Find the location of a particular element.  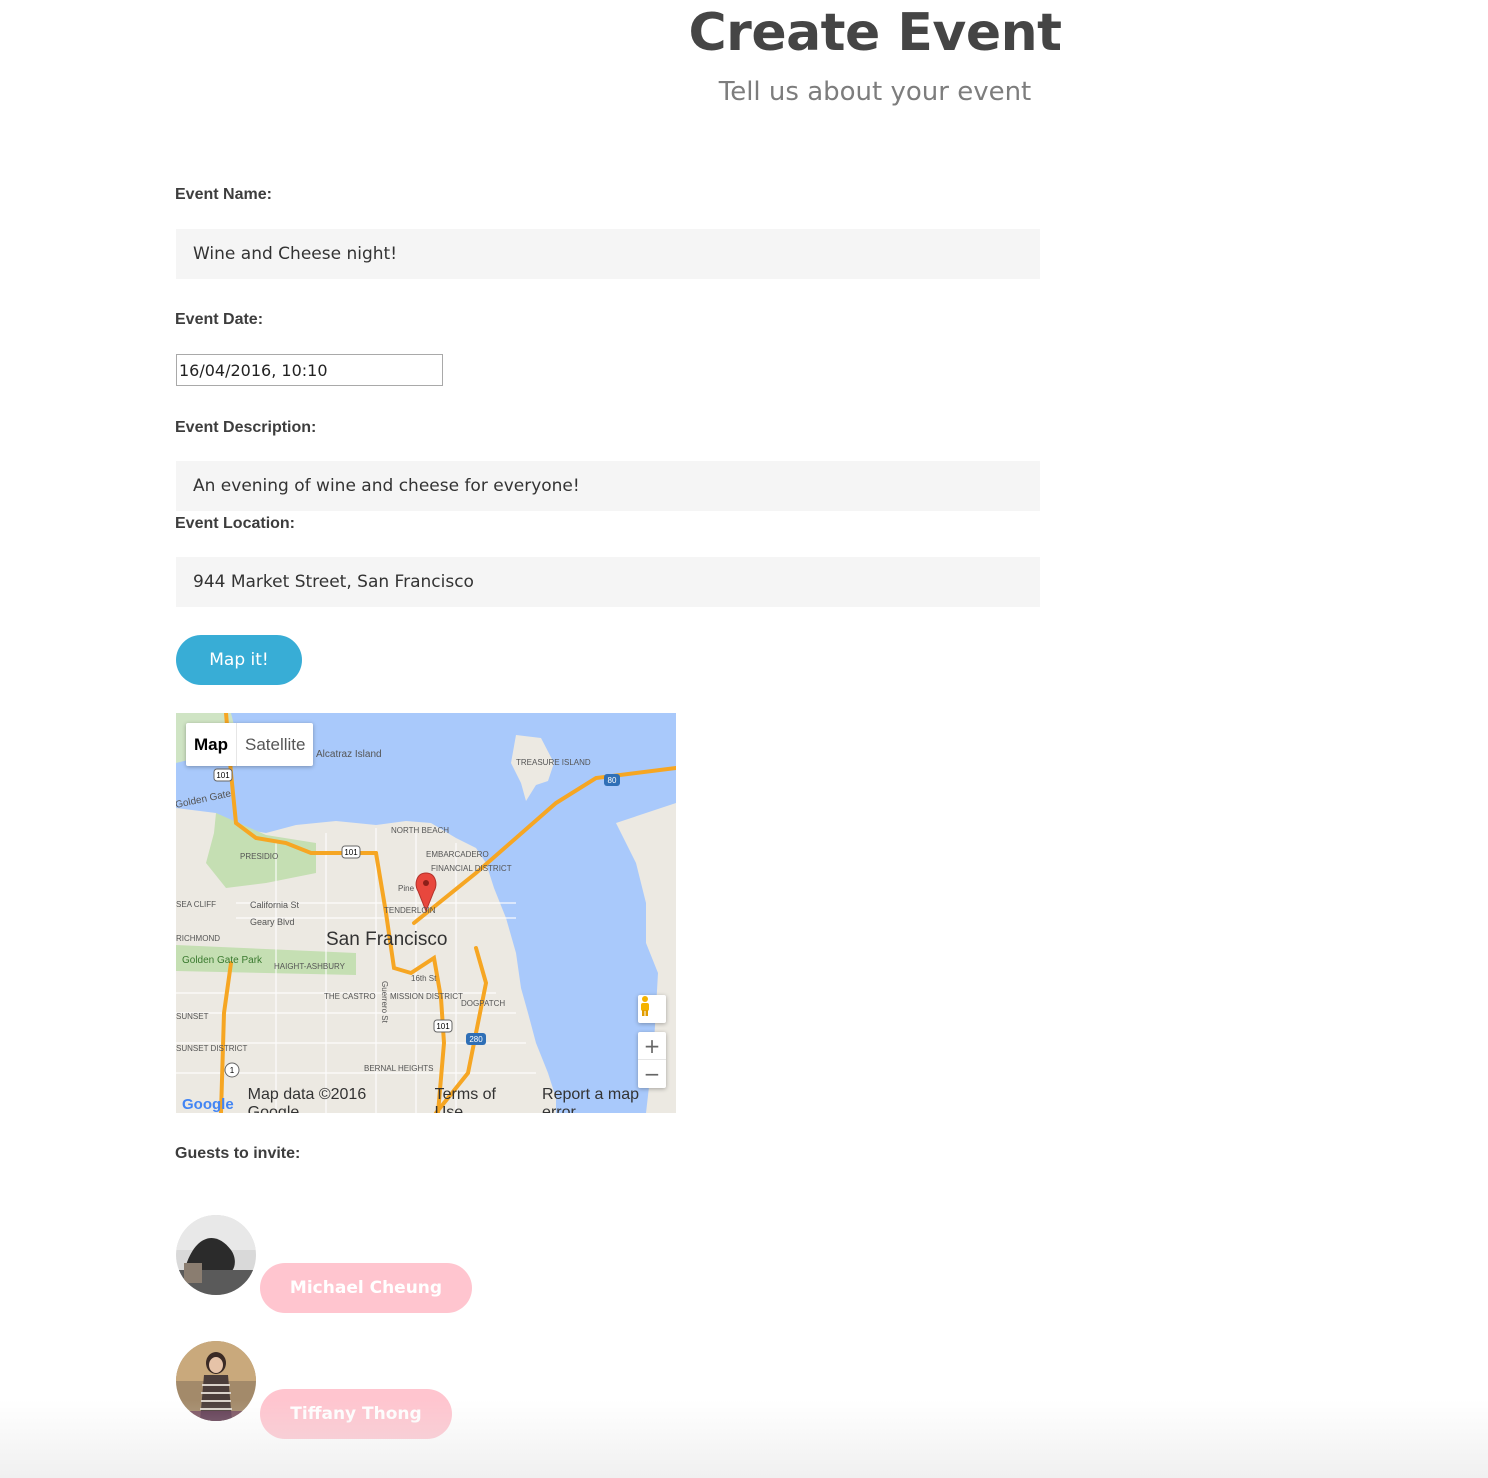

event-name-input is located at coordinates (608, 254).